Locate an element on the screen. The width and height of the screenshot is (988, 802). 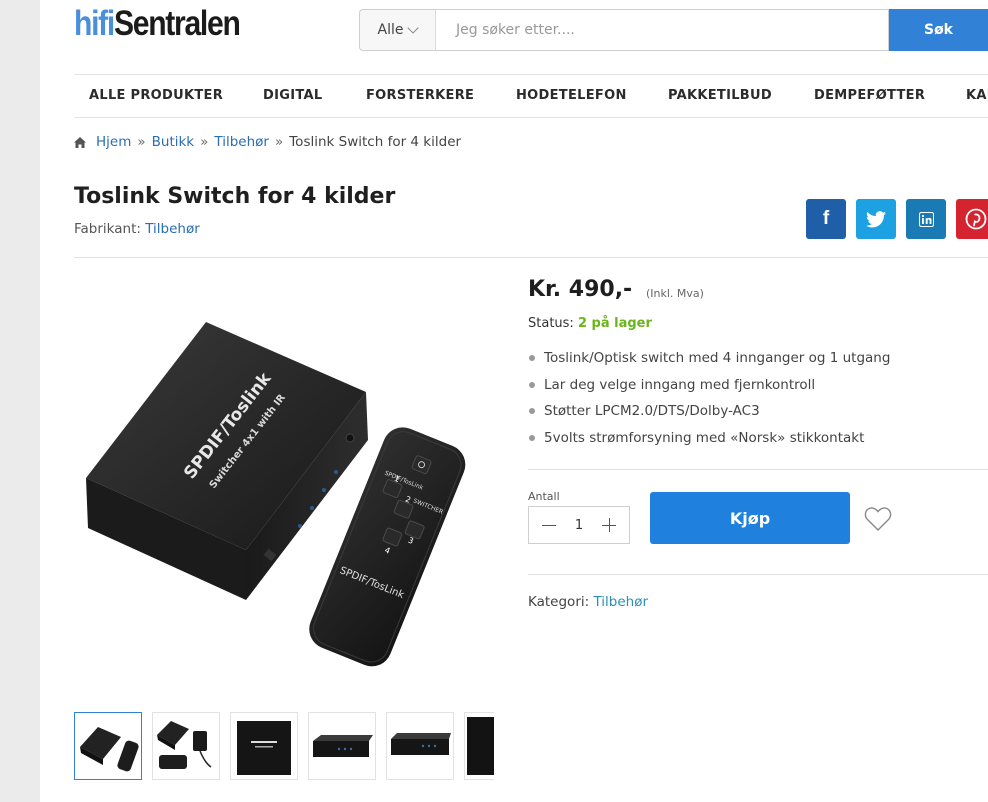
share-facebook-button: f is located at coordinates (826, 219).